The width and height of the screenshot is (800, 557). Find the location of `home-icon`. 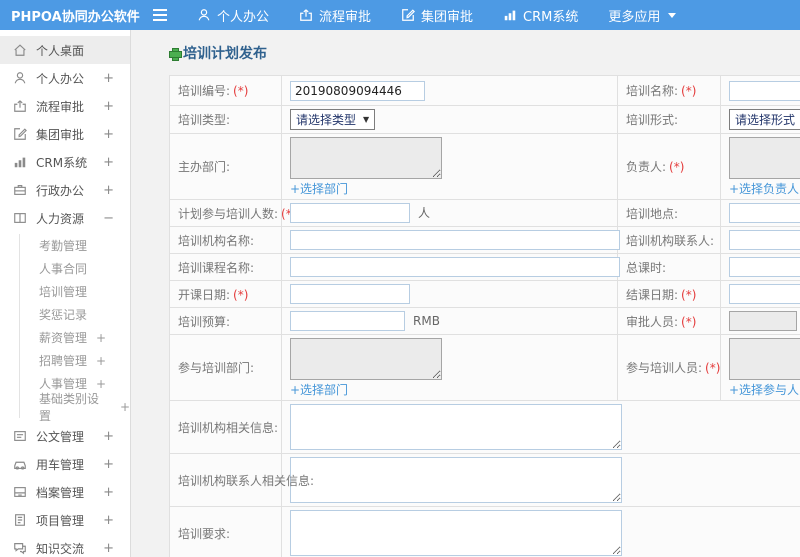

home-icon is located at coordinates (20, 50).